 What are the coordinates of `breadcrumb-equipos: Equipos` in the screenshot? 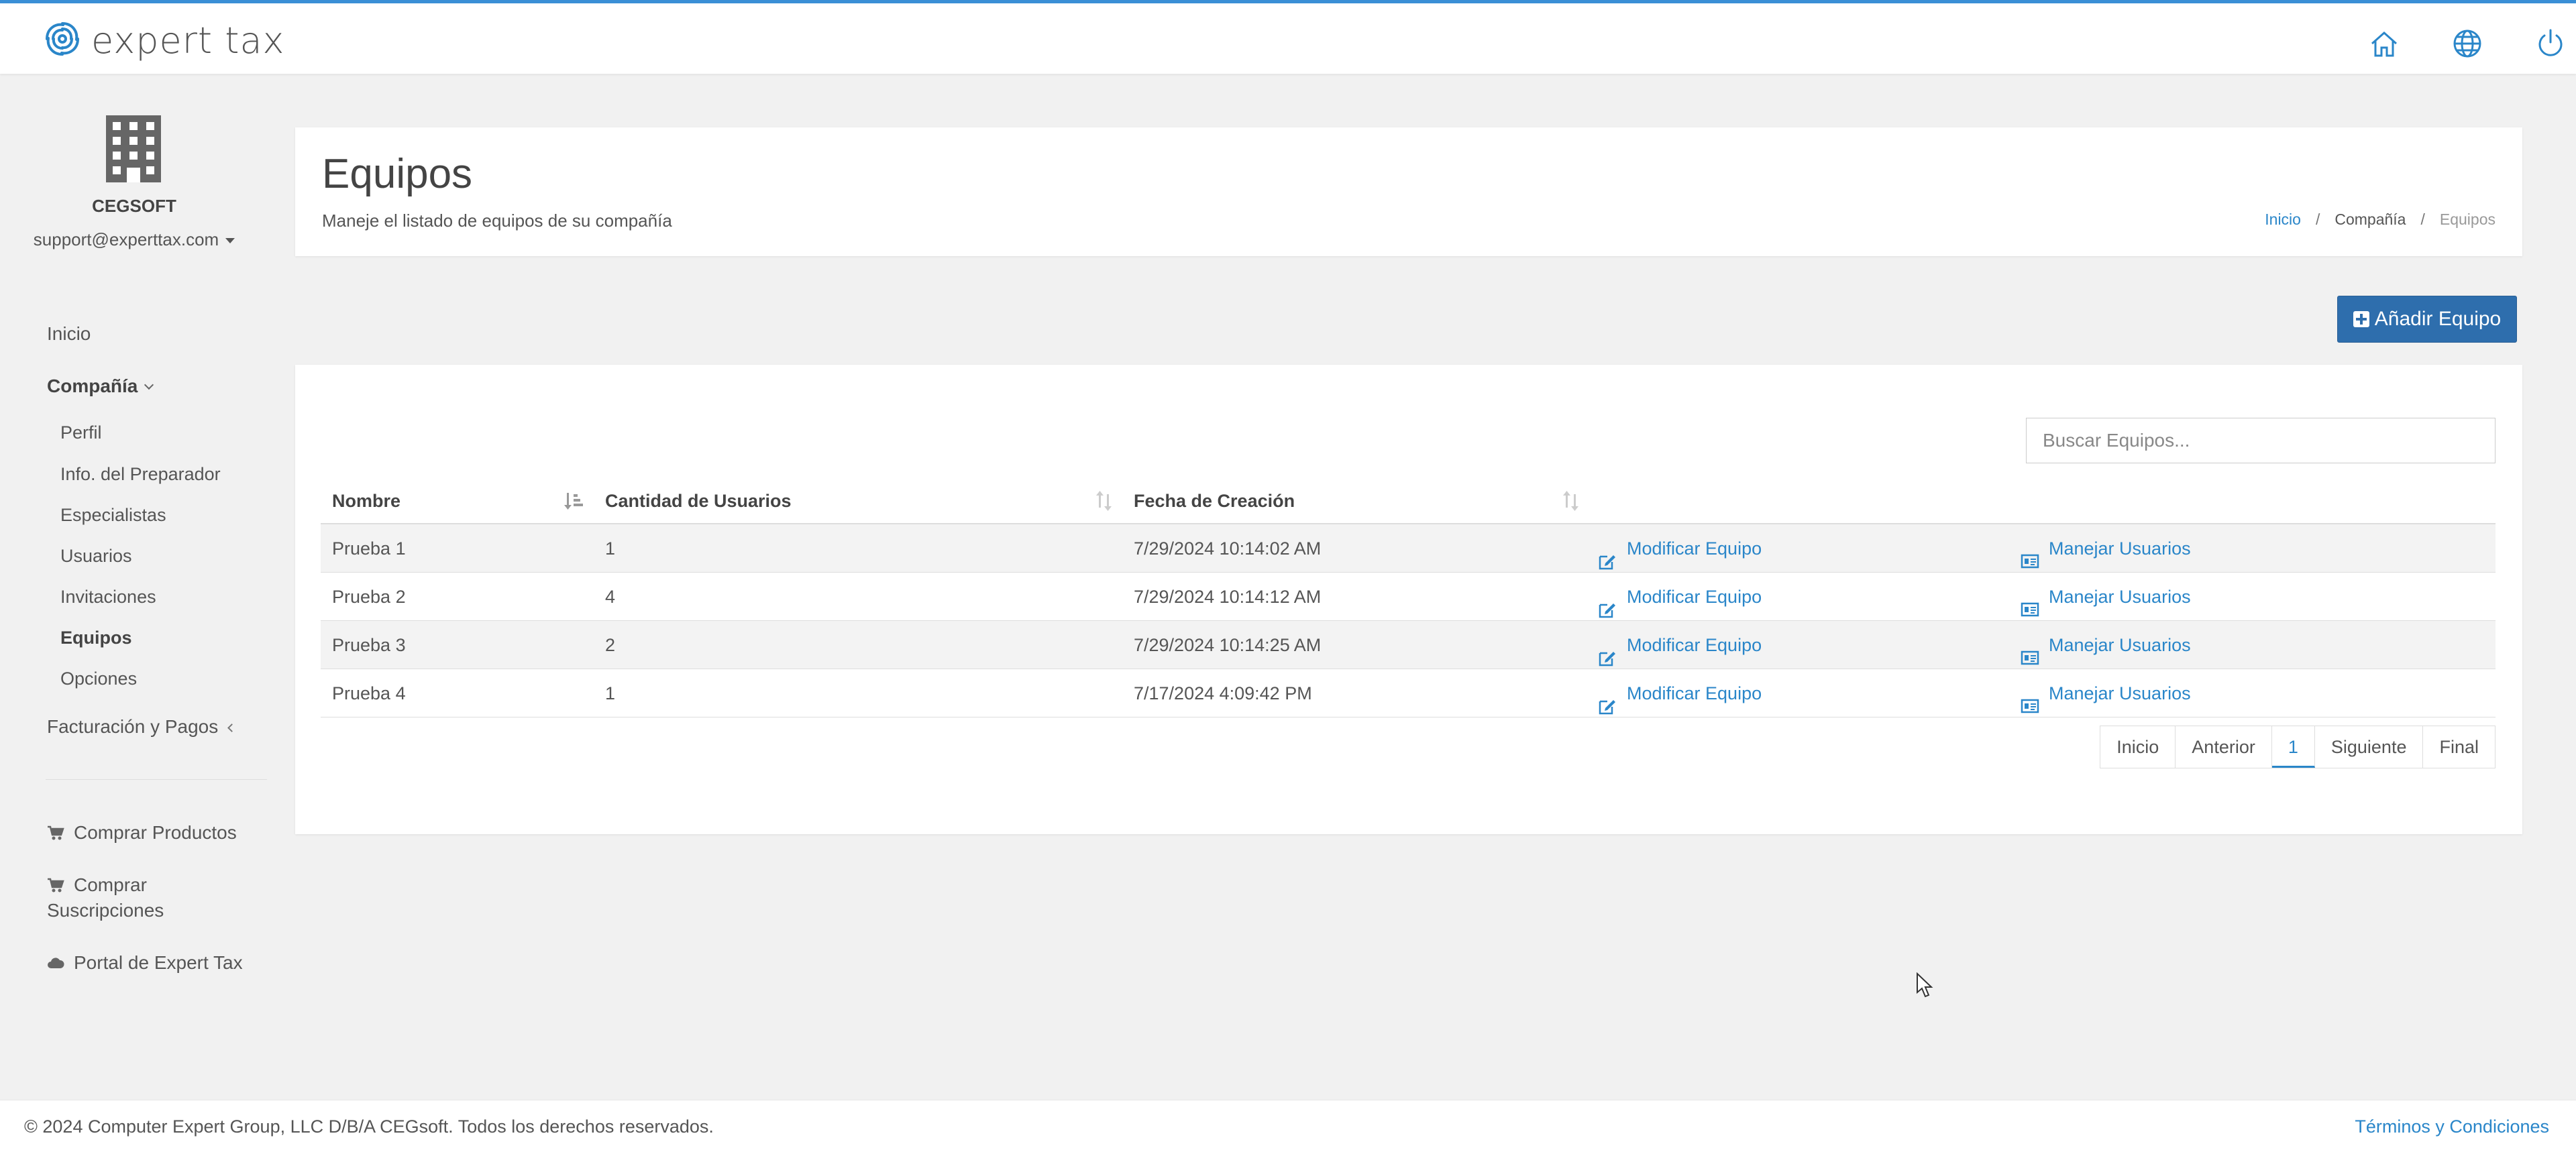 It's located at (2467, 219).